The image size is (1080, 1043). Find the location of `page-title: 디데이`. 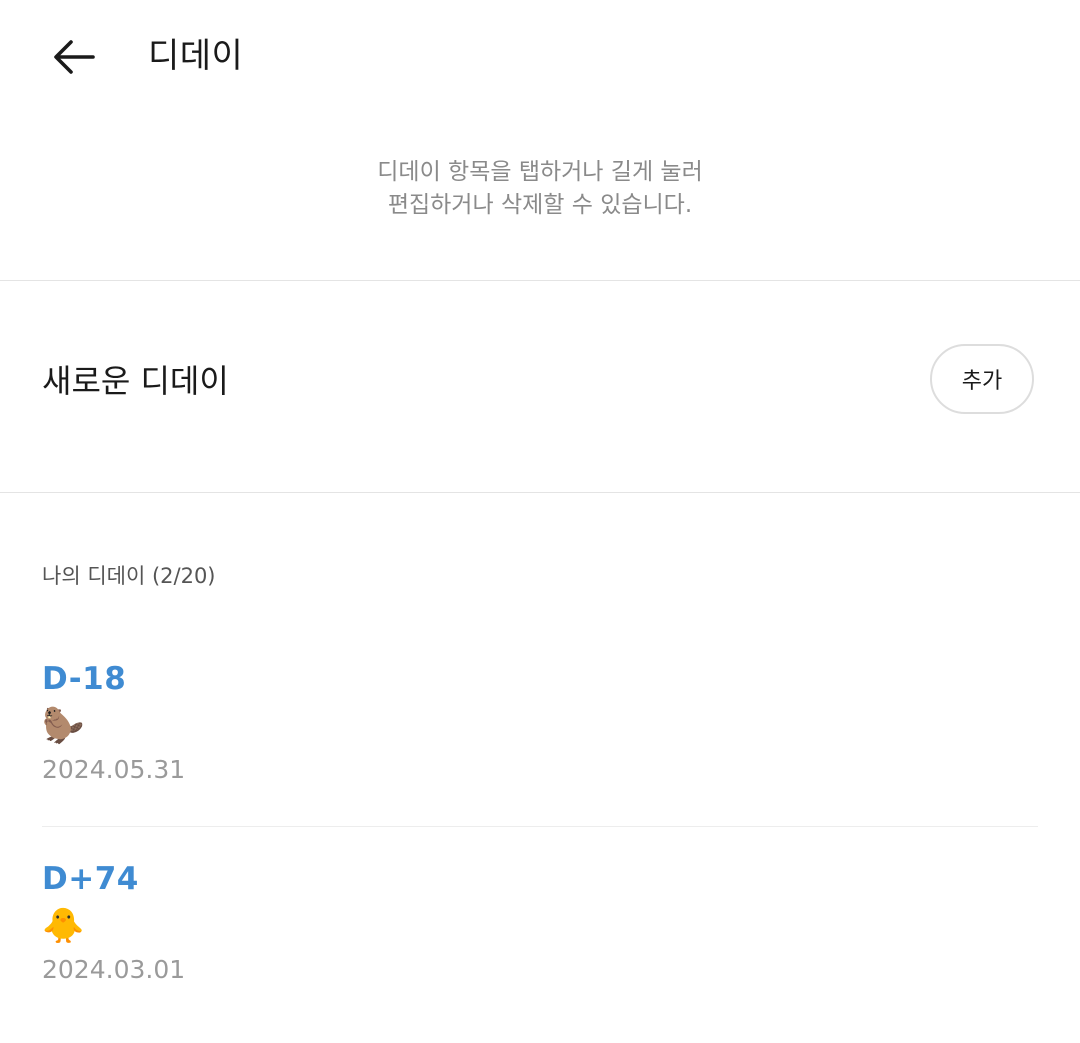

page-title: 디데이 is located at coordinates (196, 56).